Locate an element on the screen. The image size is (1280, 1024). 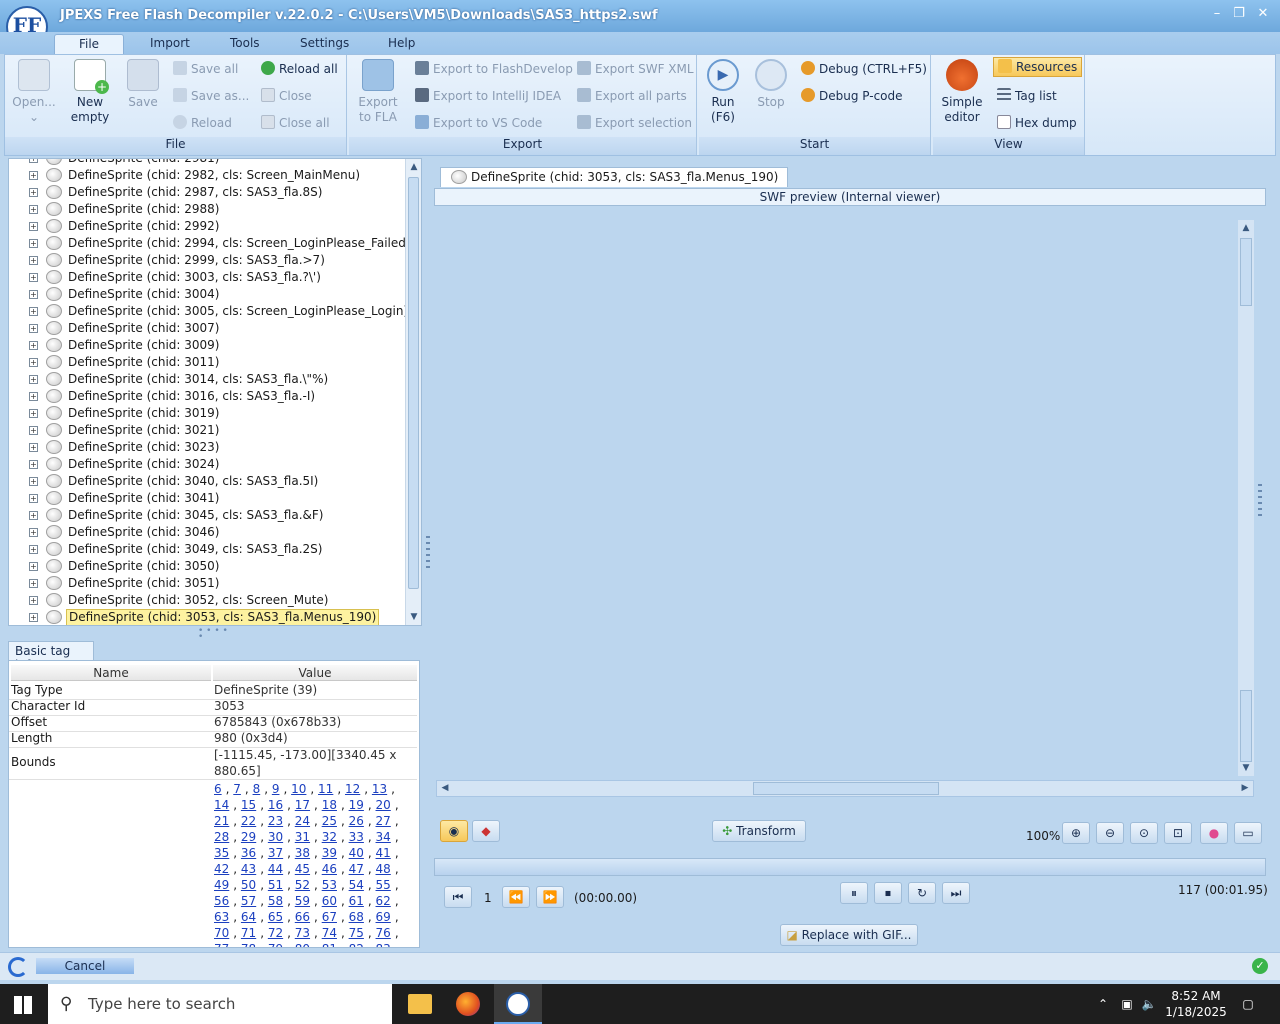
frame-link: 49 is located at coordinates (221, 885).